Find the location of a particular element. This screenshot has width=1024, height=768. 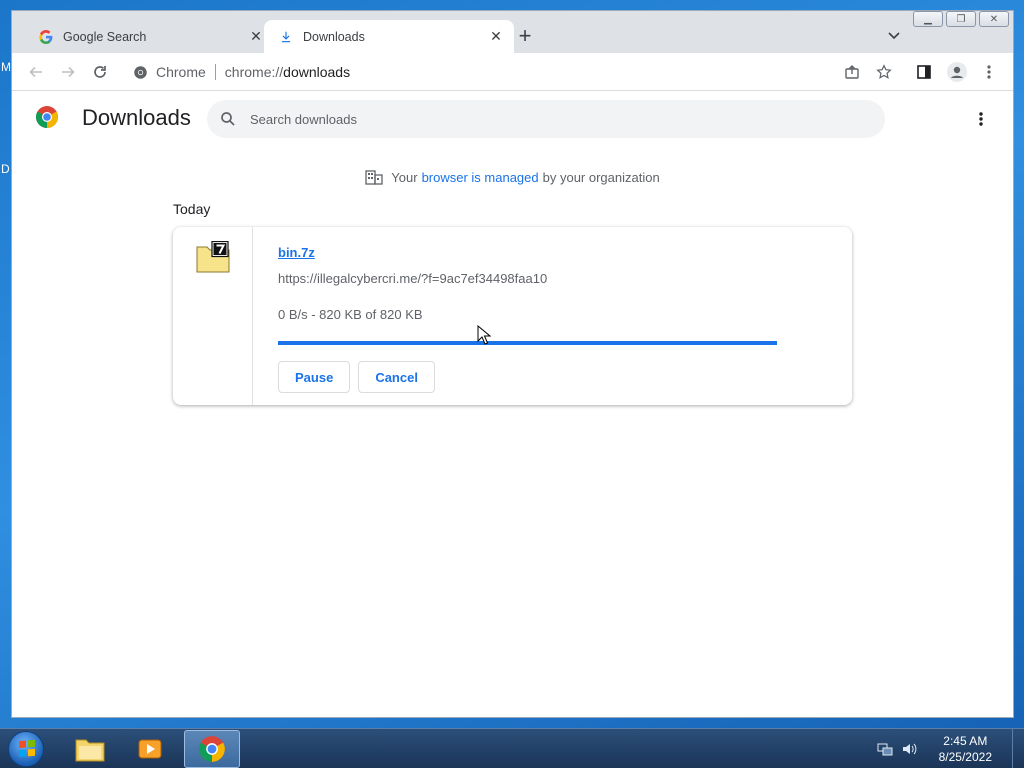

managed-suffix: by your organization is located at coordinates (601, 177).